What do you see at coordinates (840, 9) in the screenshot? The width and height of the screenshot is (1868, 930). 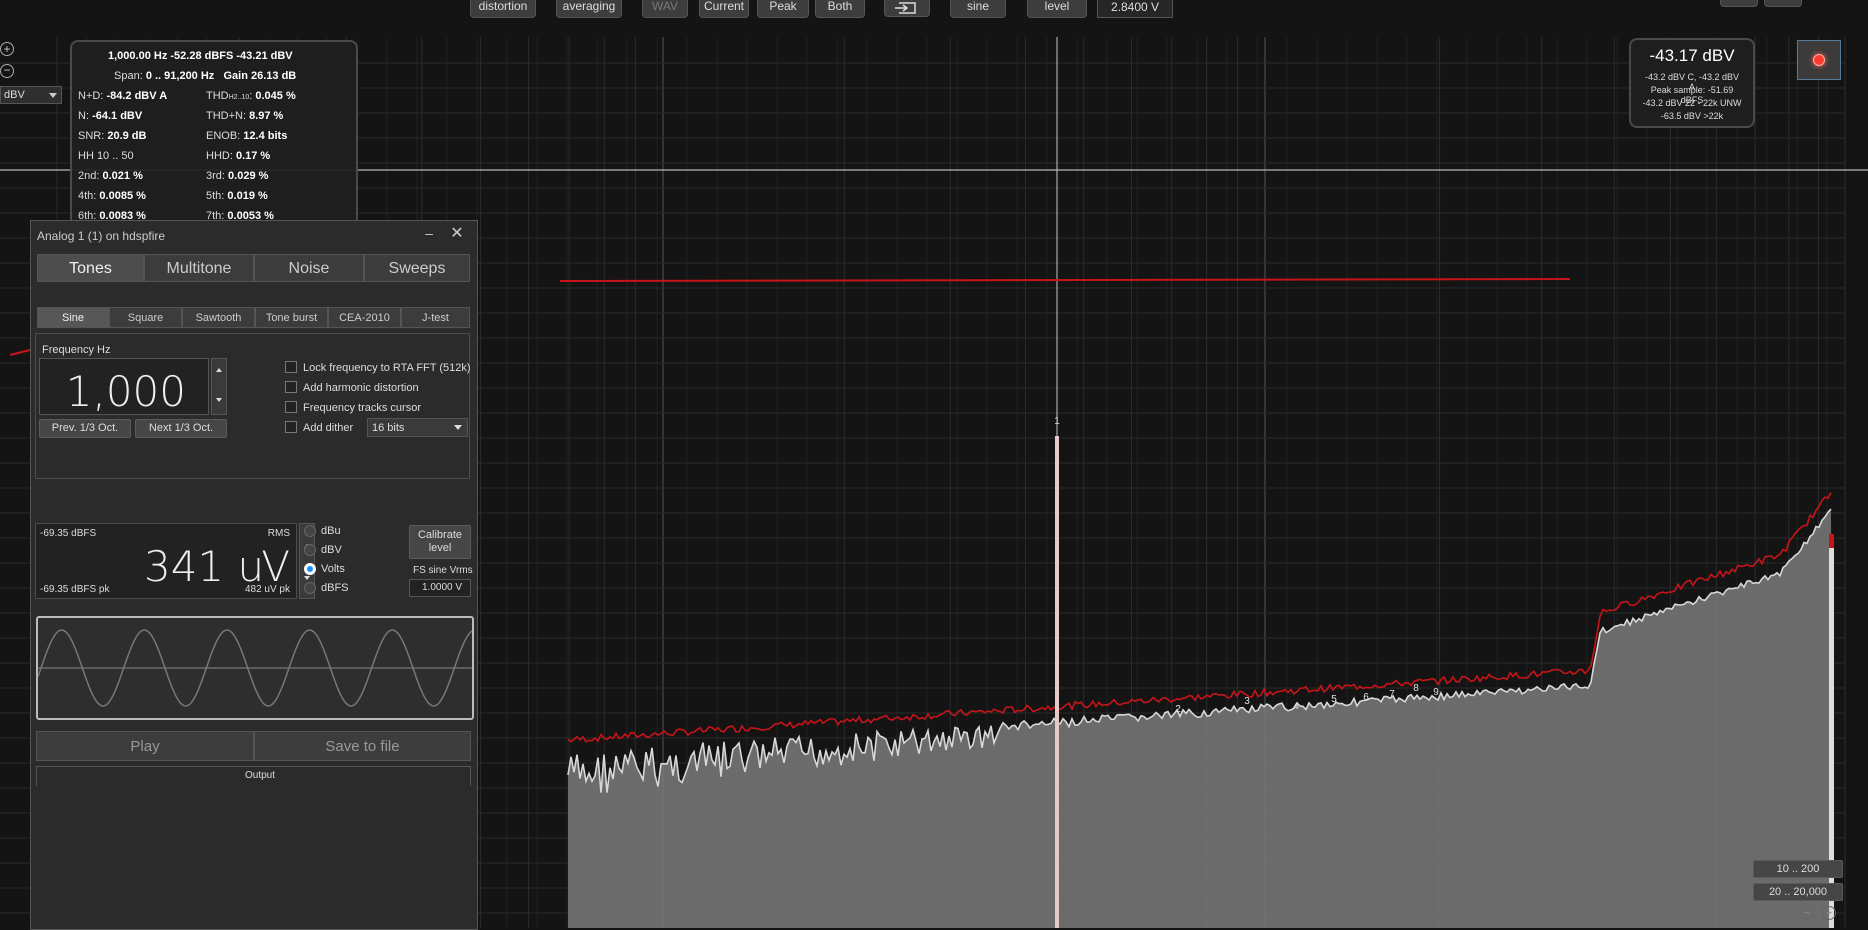 I see `both-button: Both` at bounding box center [840, 9].